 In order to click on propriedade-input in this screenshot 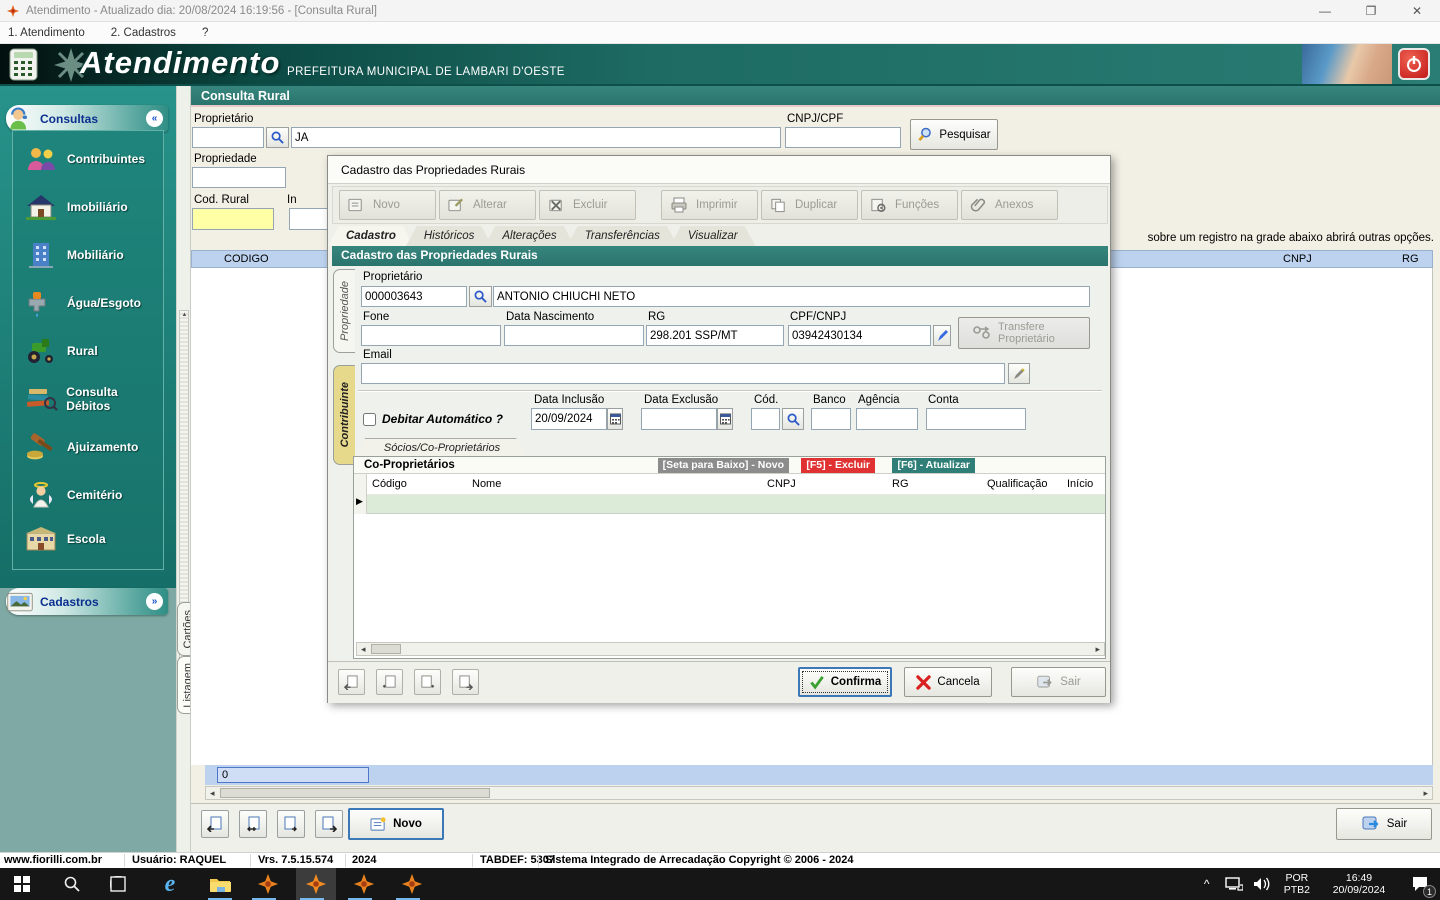, I will do `click(239, 177)`.